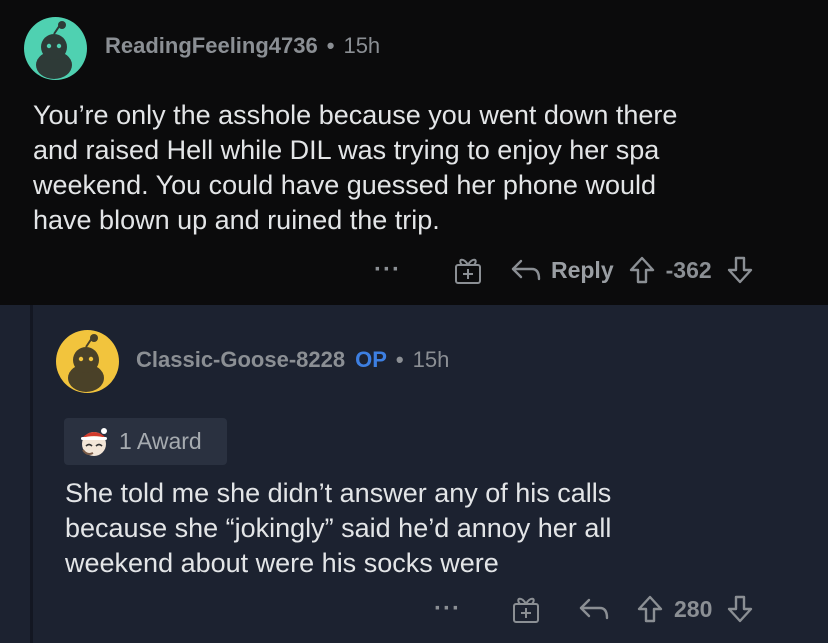 The width and height of the screenshot is (828, 643). I want to click on award-badge: 1 Award, so click(145, 441).